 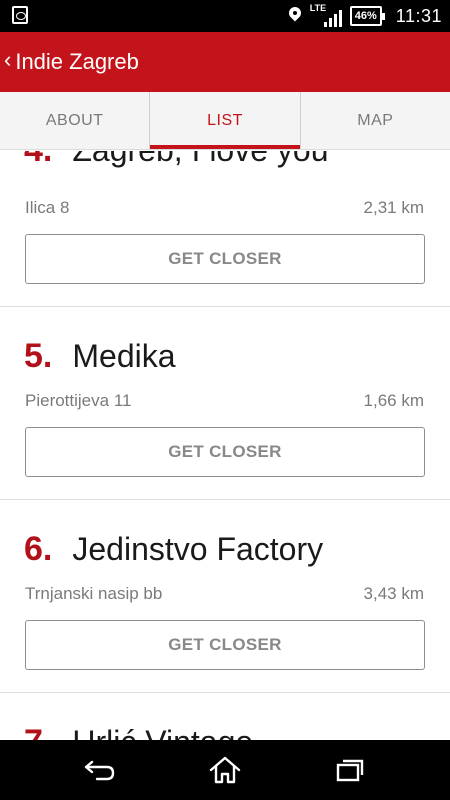 I want to click on battery-icon: 46%, so click(x=367, y=16).